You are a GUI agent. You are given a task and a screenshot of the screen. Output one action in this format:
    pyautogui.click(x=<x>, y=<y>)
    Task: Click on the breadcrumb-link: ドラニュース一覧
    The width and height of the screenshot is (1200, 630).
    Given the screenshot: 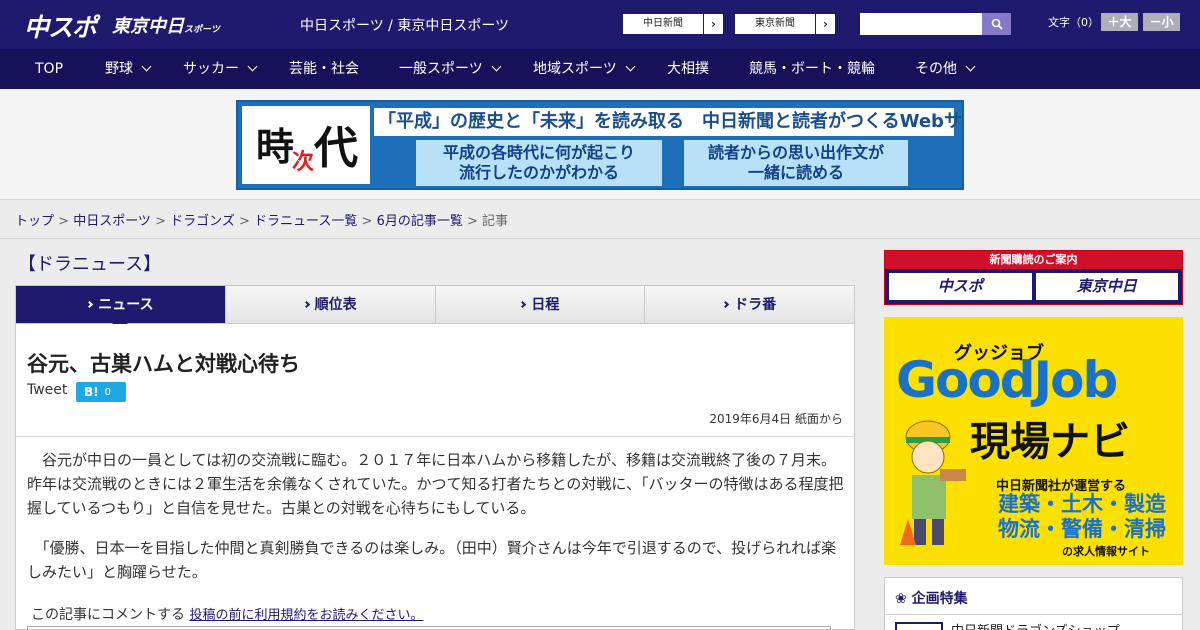 What is the action you would take?
    pyautogui.click(x=305, y=221)
    